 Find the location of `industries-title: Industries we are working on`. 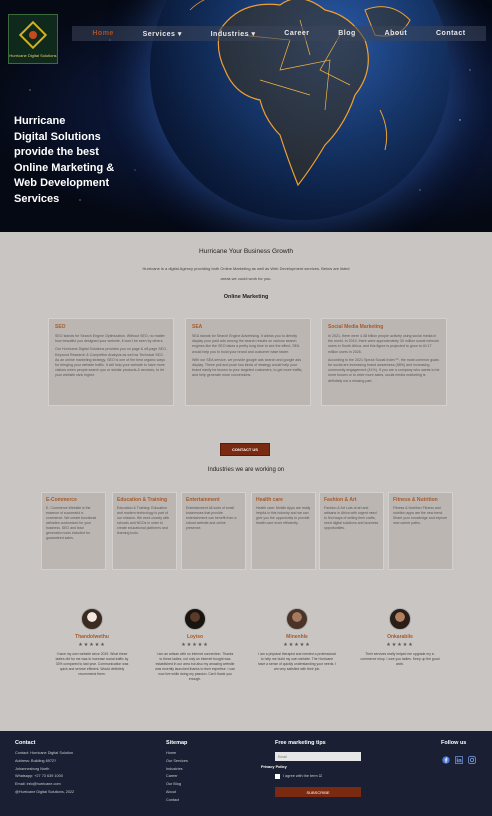

industries-title: Industries we are working on is located at coordinates (246, 470).